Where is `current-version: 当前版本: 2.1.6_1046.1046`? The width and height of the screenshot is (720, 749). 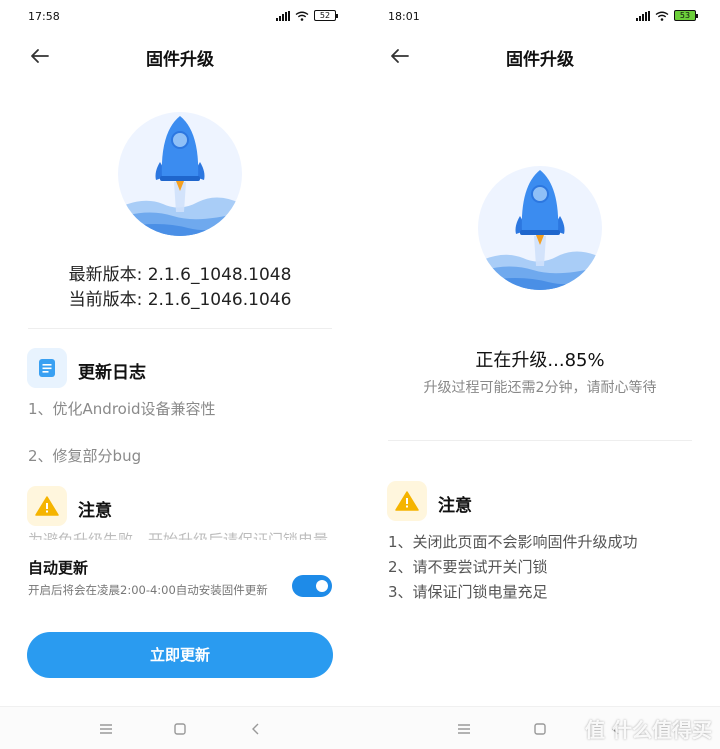 current-version: 当前版本: 2.1.6_1046.1046 is located at coordinates (180, 300).